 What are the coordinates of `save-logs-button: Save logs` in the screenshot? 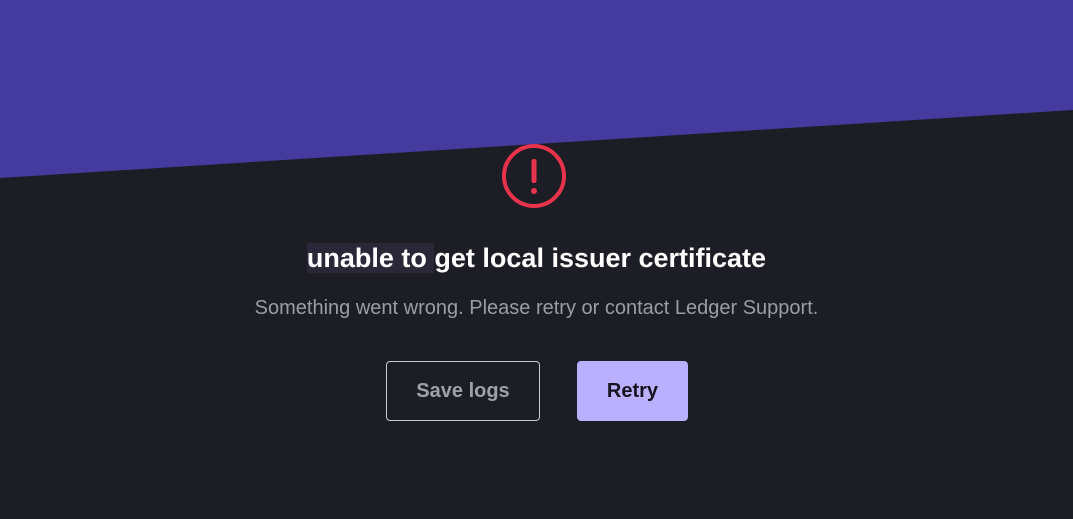 It's located at (463, 391).